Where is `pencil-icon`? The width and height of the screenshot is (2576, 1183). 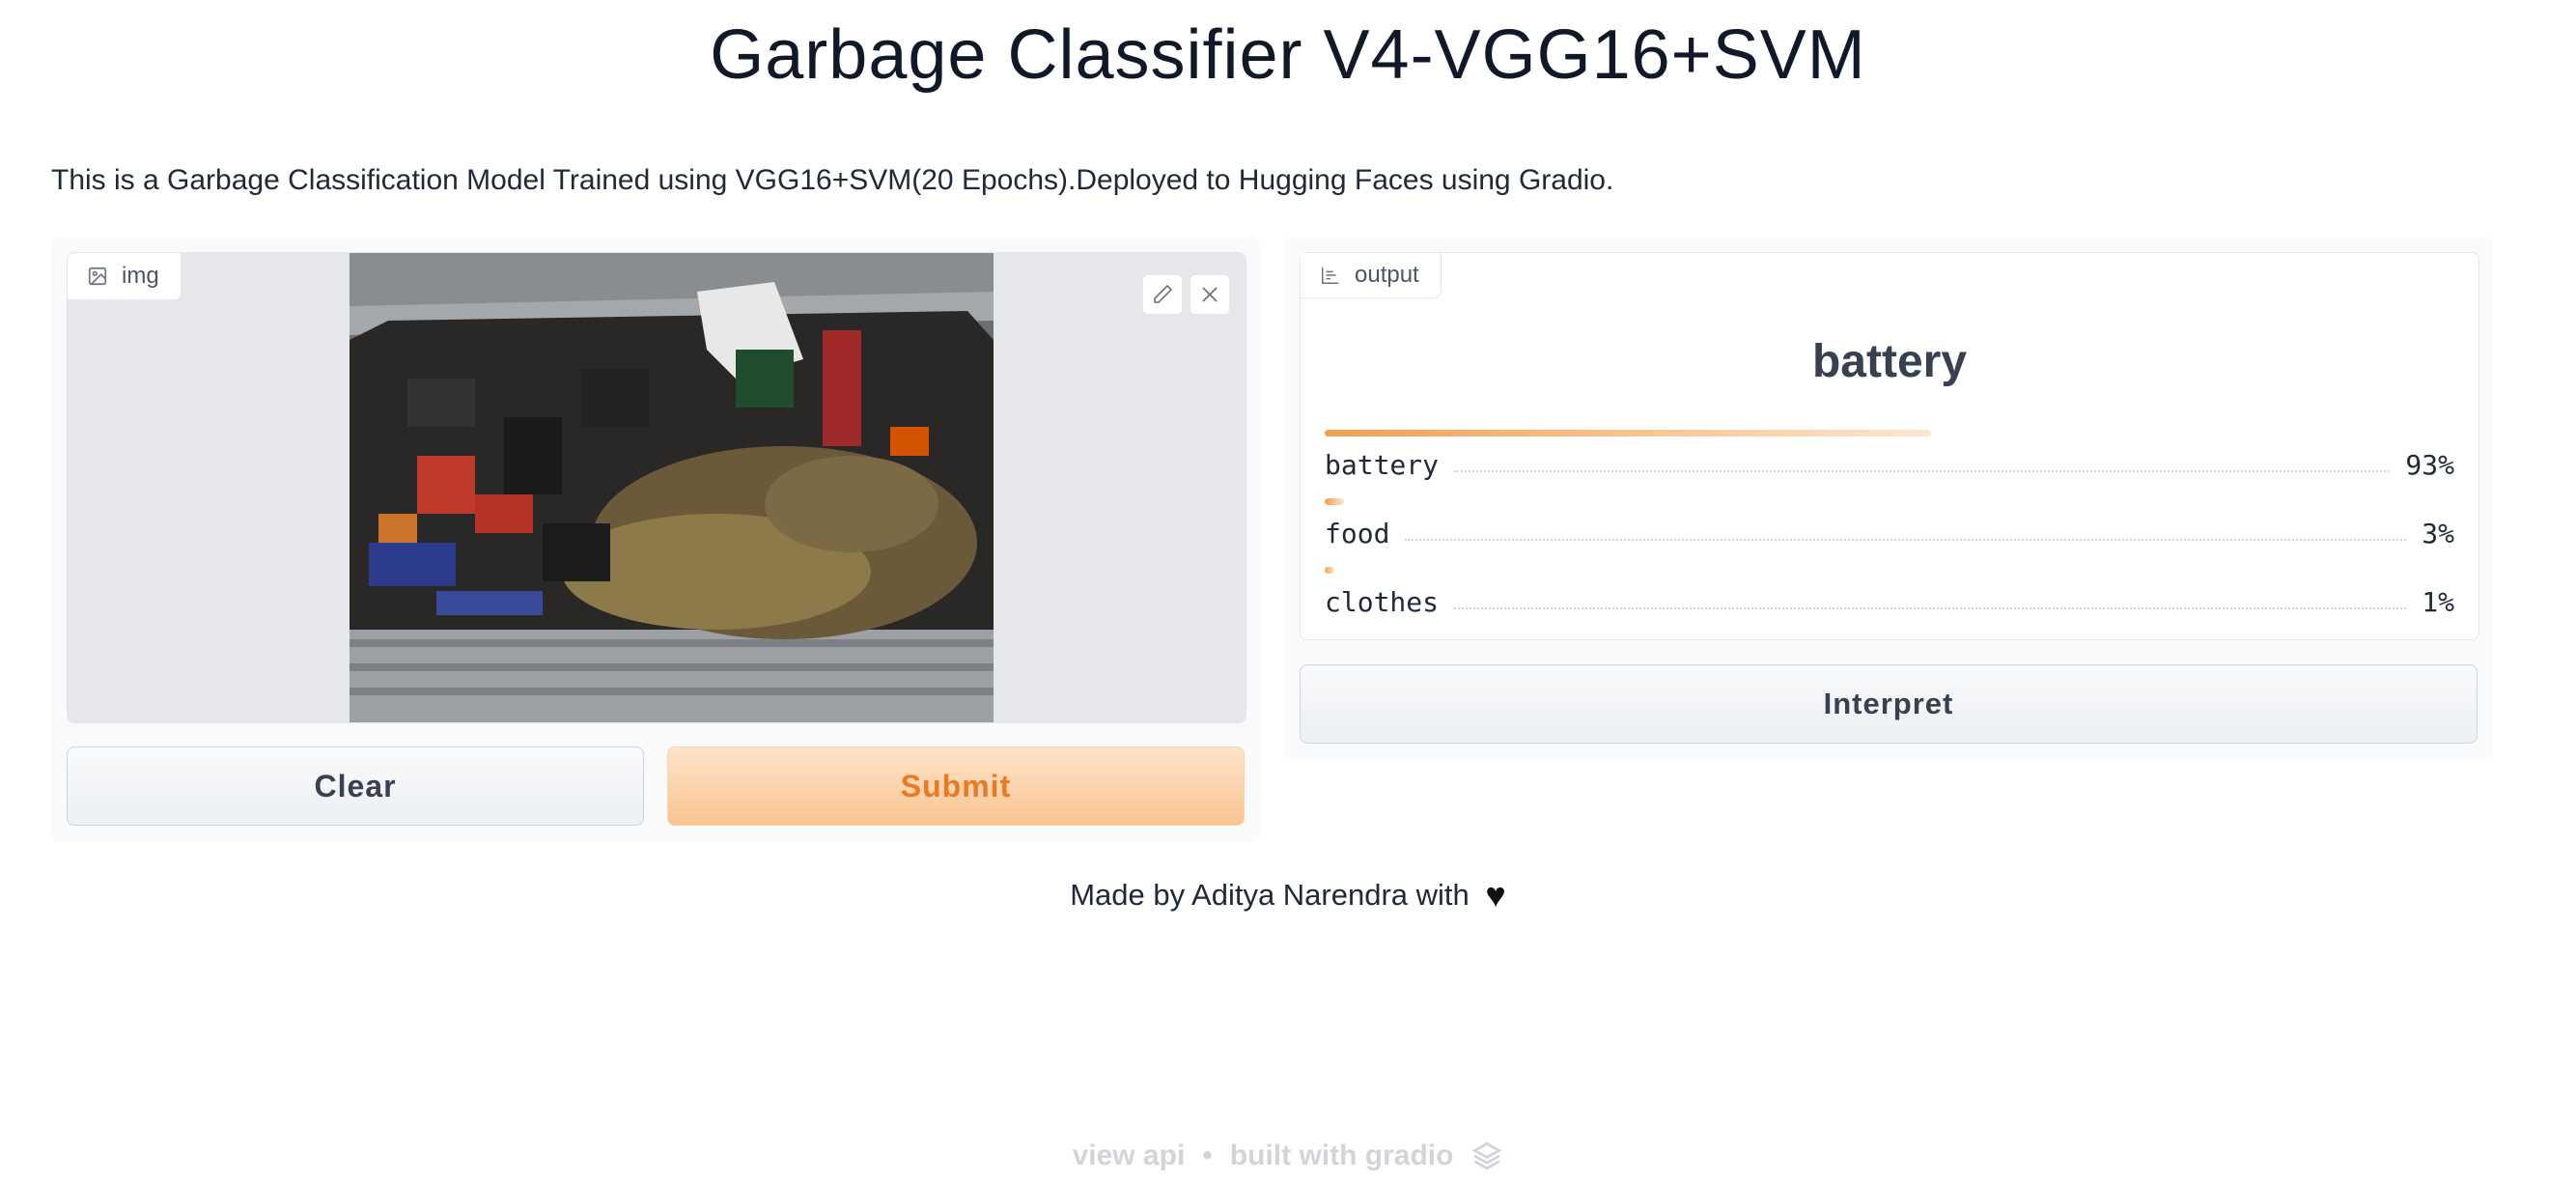 pencil-icon is located at coordinates (1164, 293).